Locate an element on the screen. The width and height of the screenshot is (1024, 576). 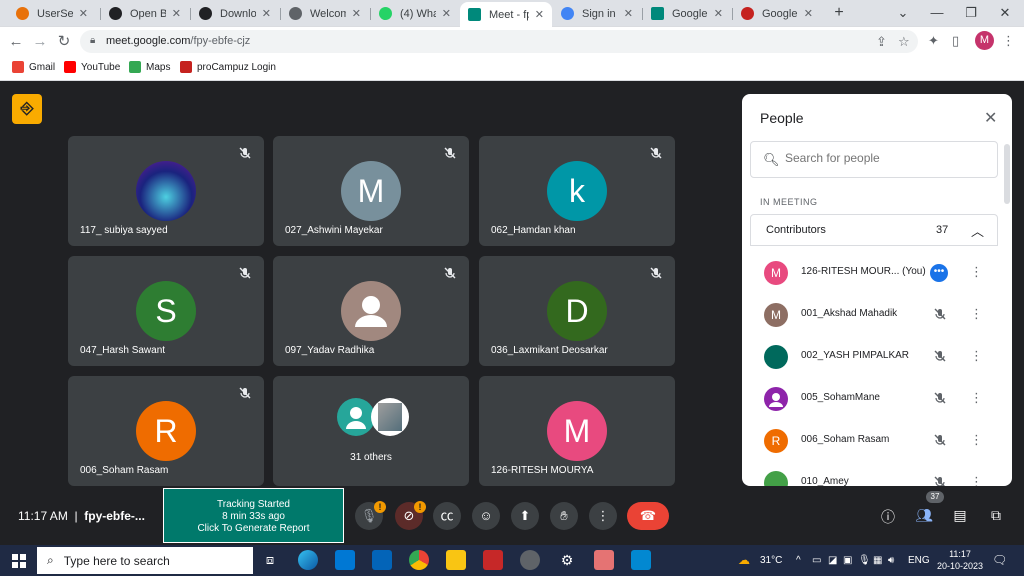
share-icon: ⇪ is located at coordinates (881, 42).